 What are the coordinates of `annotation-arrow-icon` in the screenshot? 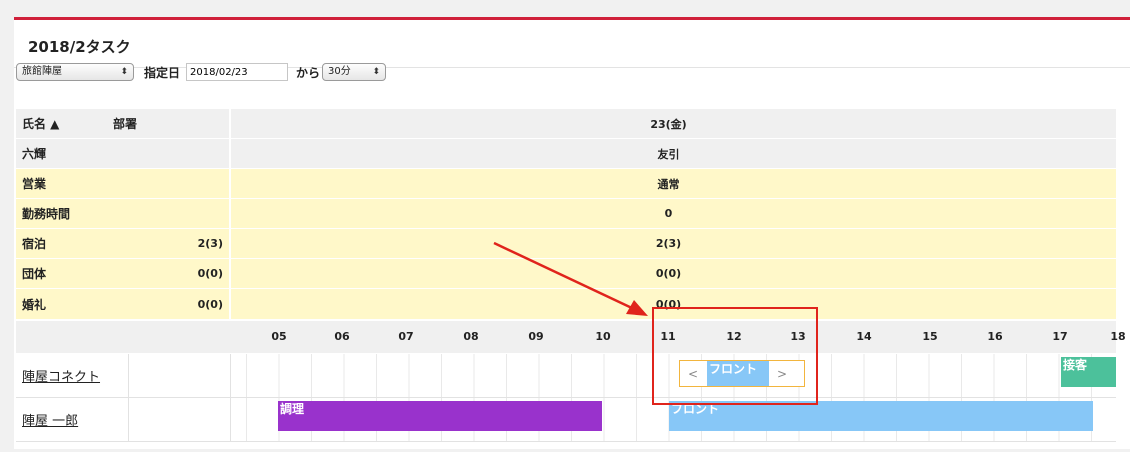 It's located at (570, 278).